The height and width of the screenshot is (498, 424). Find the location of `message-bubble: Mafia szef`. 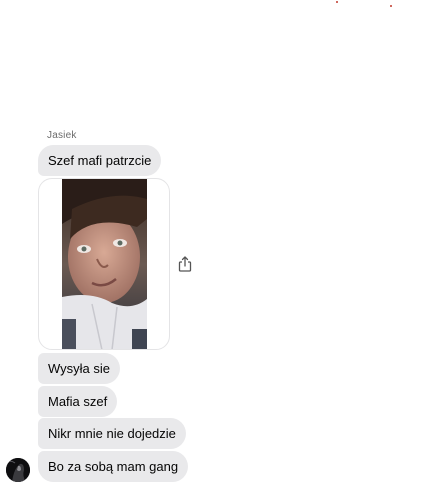

message-bubble: Mafia szef is located at coordinates (78, 401).